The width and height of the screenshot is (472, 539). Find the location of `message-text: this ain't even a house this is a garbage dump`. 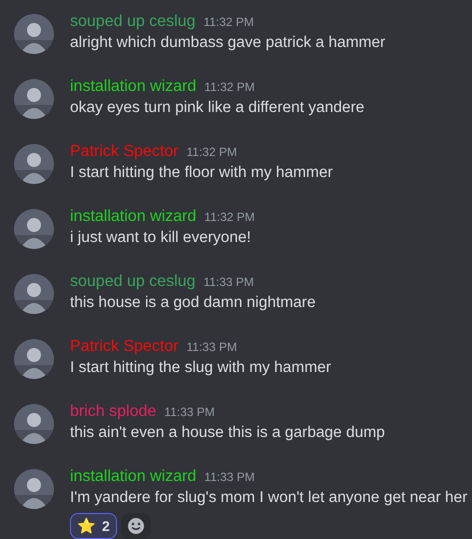

message-text: this ain't even a house this is a garbage dump is located at coordinates (227, 433).